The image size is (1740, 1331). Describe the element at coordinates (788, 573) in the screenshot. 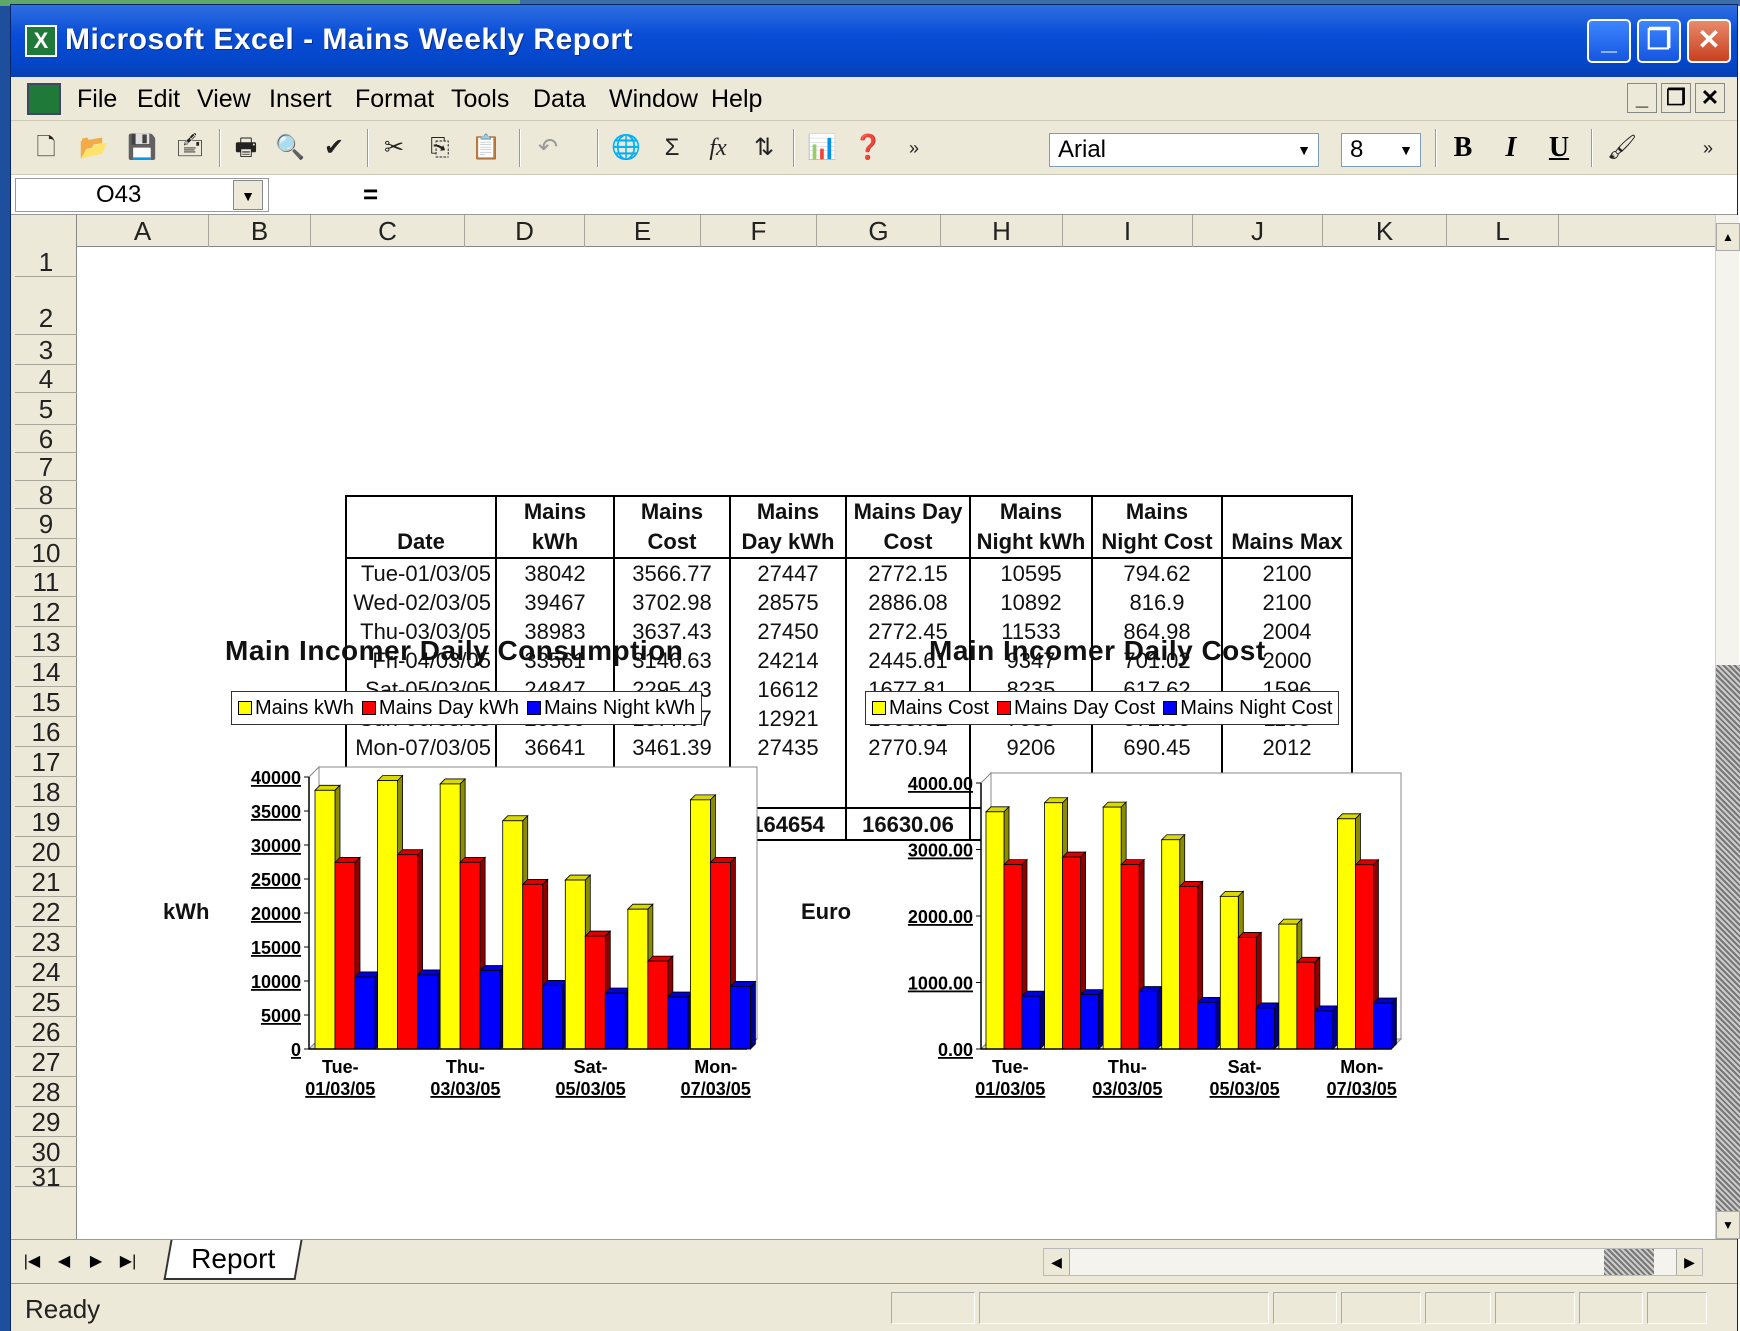

I see `table-cell: 27447` at that location.